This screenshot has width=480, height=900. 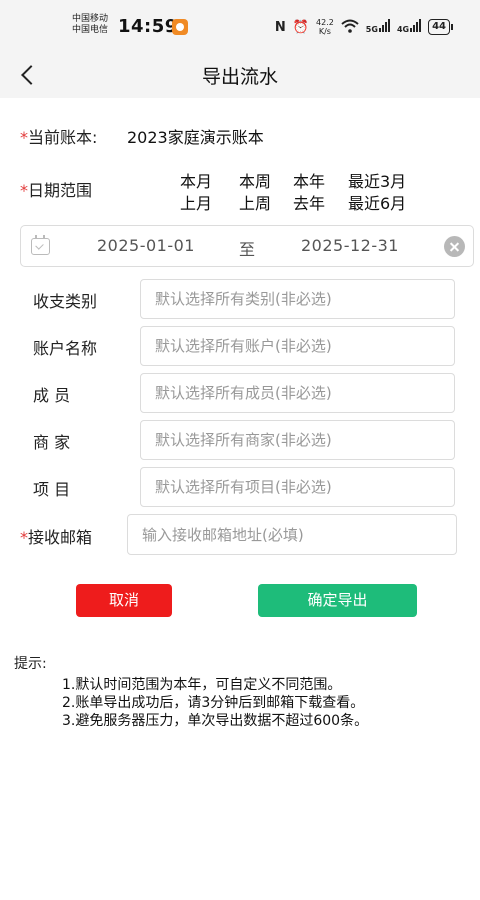 I want to click on date-separator: 至, so click(x=247, y=249).